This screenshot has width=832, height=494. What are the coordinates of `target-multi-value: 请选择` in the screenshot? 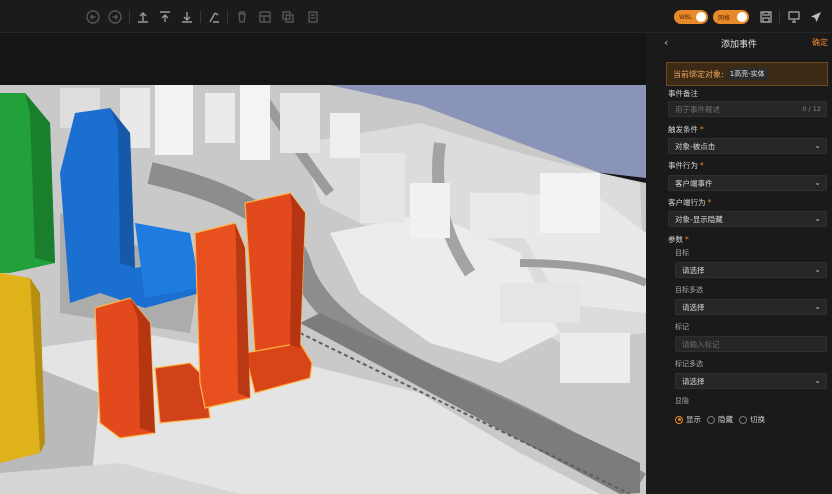 It's located at (693, 307).